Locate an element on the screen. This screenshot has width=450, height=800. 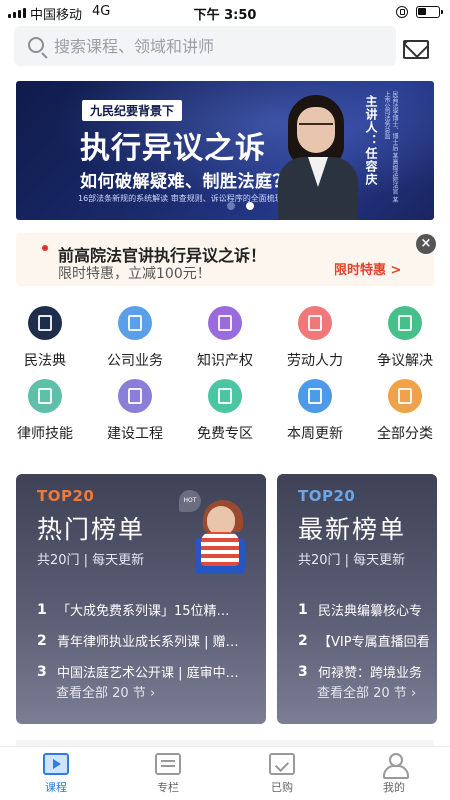
certificate-icon is located at coordinates (45, 396).